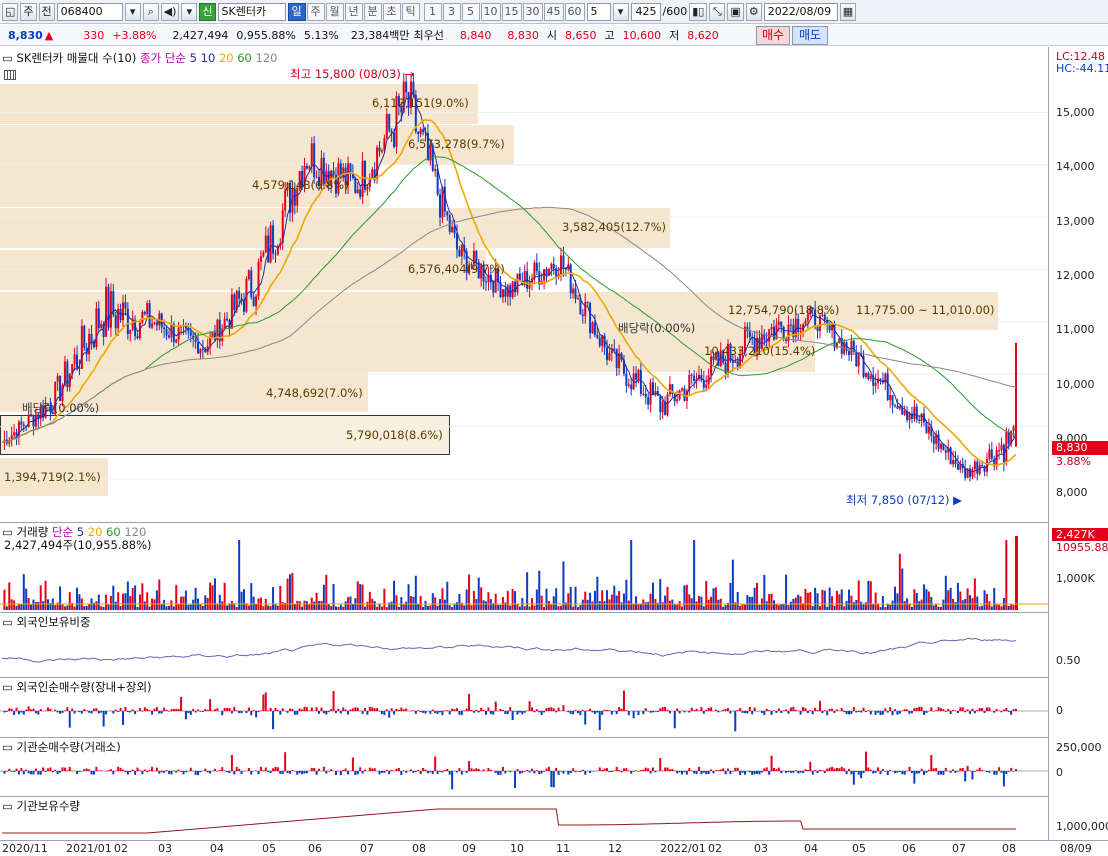  I want to click on table-icon, so click(10, 75).